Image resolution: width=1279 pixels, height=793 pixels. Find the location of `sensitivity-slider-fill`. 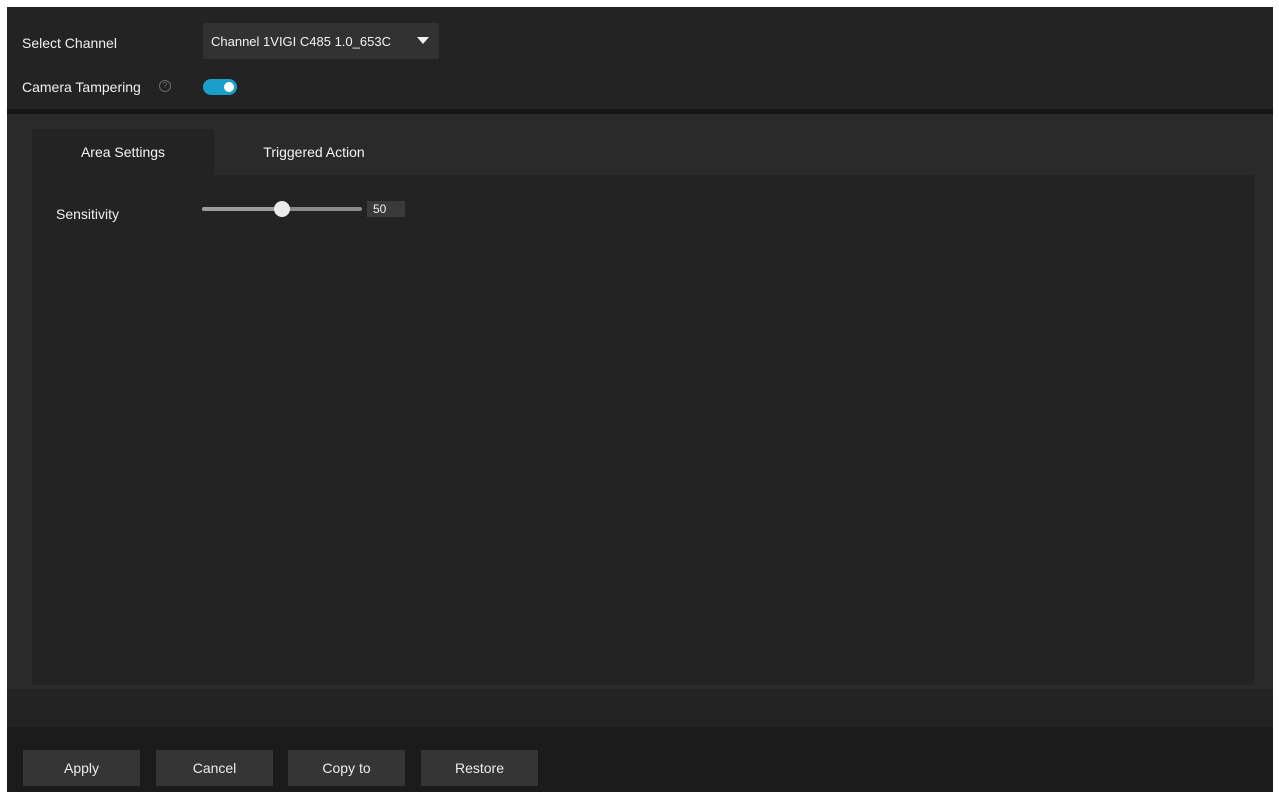

sensitivity-slider-fill is located at coordinates (242, 209).